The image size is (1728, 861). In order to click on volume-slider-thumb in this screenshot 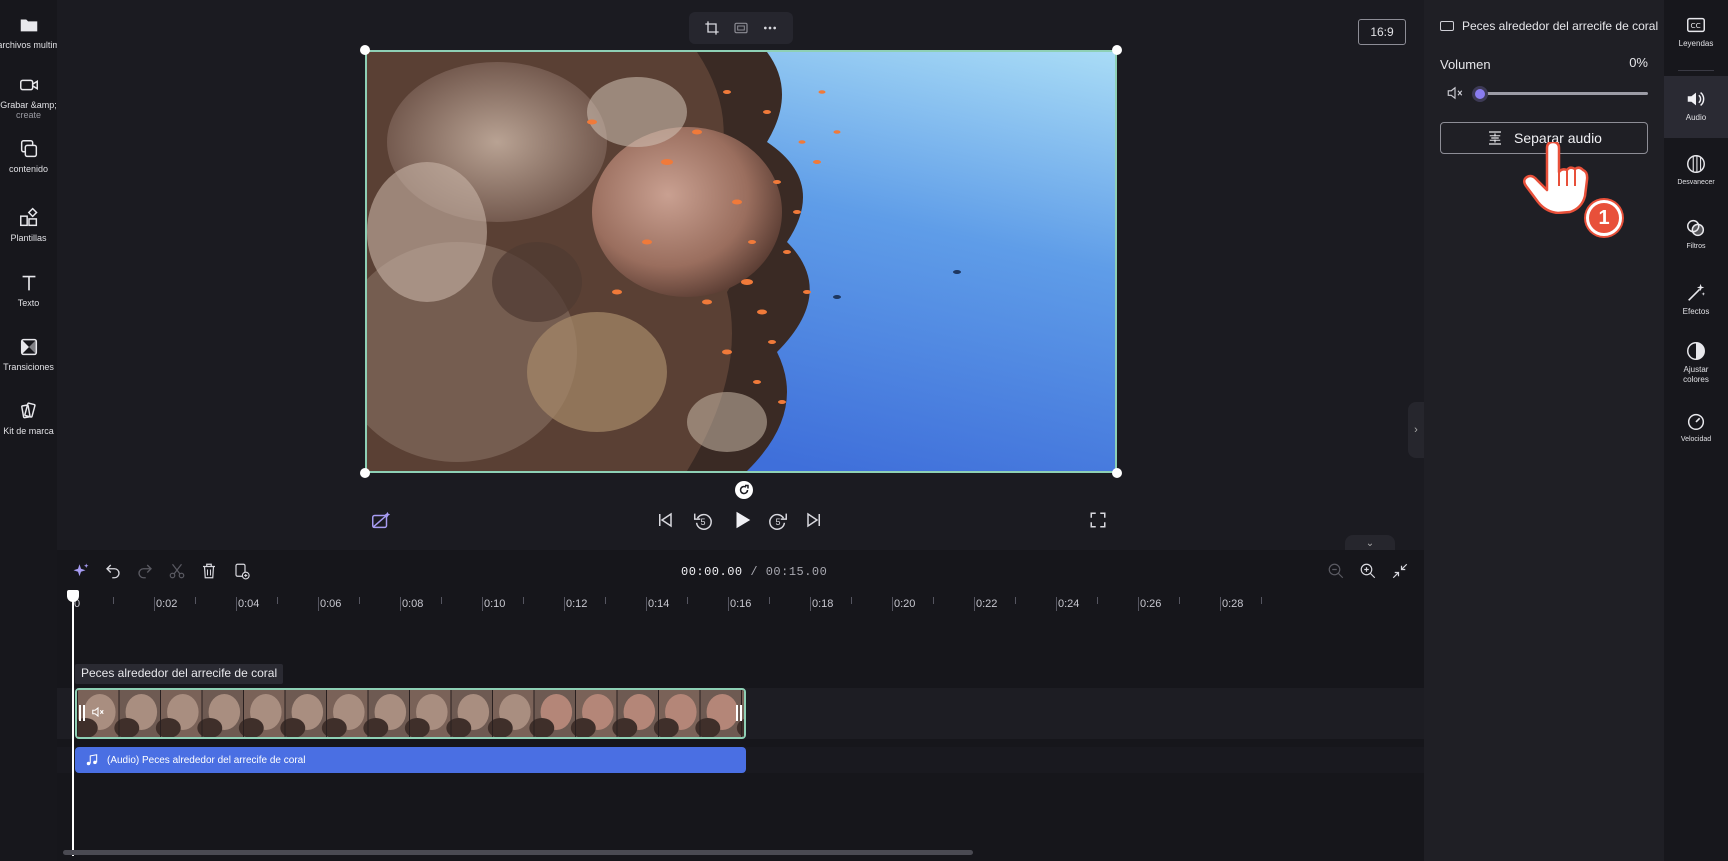, I will do `click(1480, 94)`.